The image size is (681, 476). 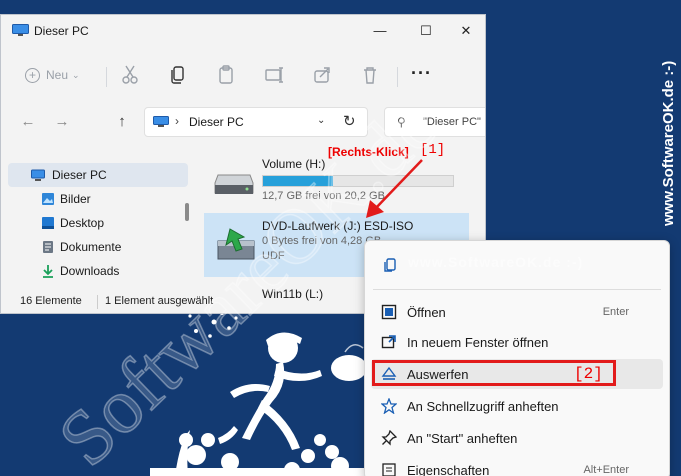 I want to click on menu-item-open: Öffnen Enter, so click(x=517, y=312).